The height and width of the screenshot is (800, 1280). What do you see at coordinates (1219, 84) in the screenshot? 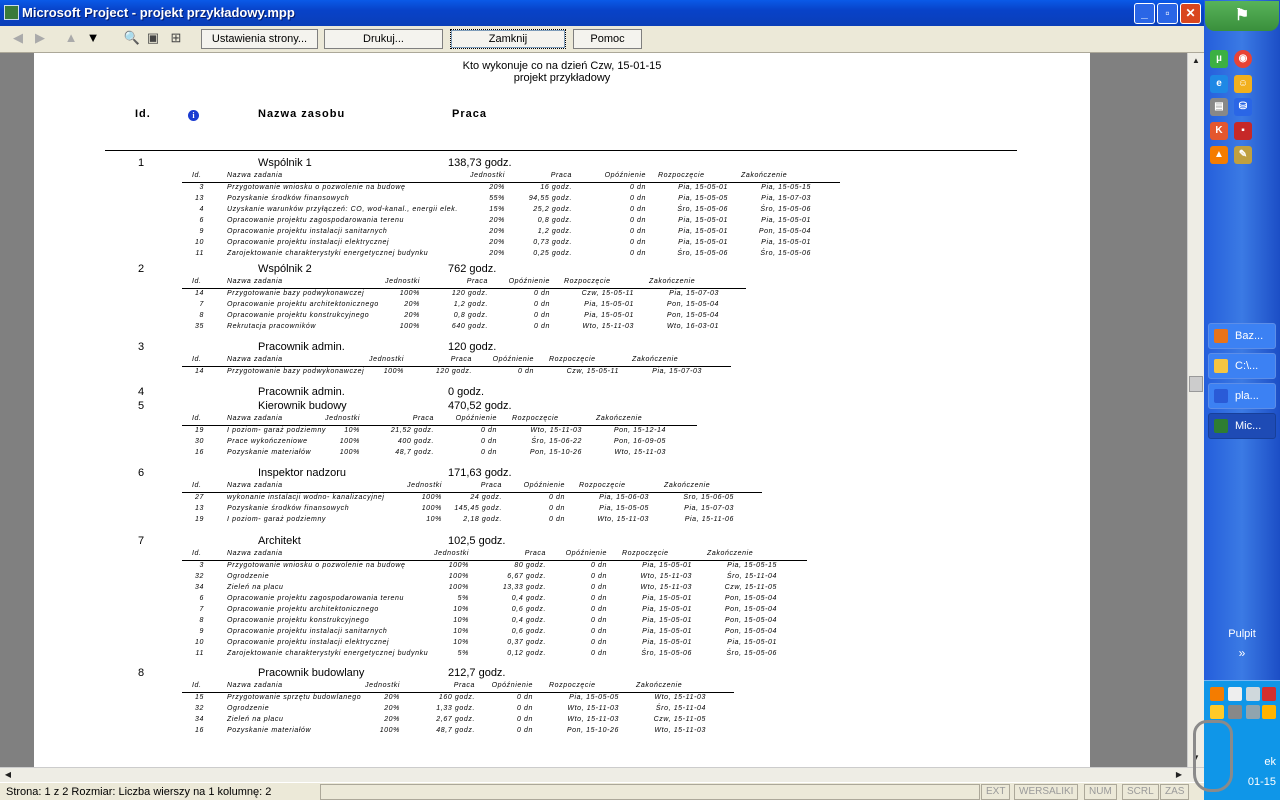
I see `ie-icon: e` at bounding box center [1219, 84].